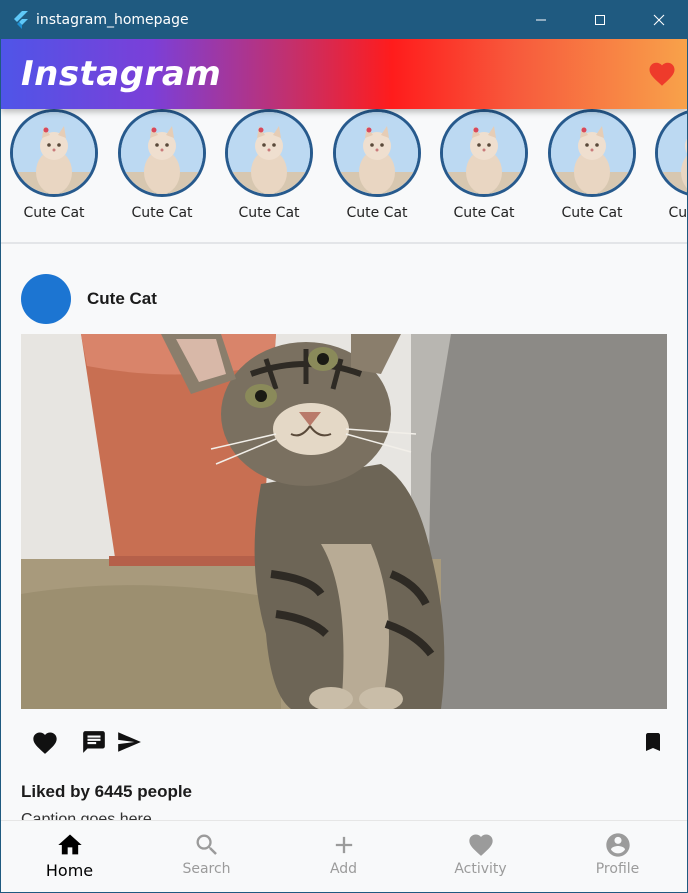 The width and height of the screenshot is (688, 893). Describe the element at coordinates (107, 791) in the screenshot. I see `likes-count: Liked by 6445 people` at that location.